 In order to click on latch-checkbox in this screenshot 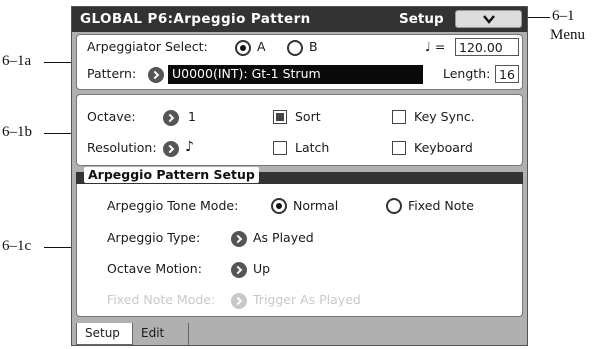, I will do `click(280, 148)`.